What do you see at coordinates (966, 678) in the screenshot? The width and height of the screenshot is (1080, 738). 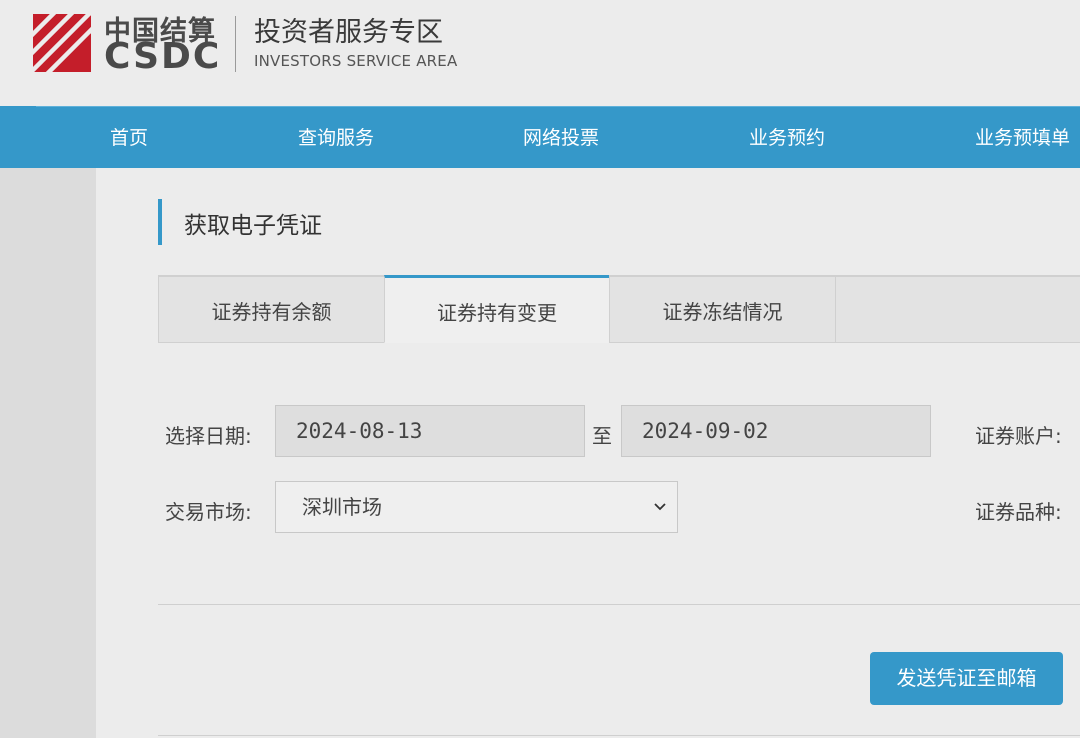 I see `send-to-email-button: 发送凭证至邮箱` at bounding box center [966, 678].